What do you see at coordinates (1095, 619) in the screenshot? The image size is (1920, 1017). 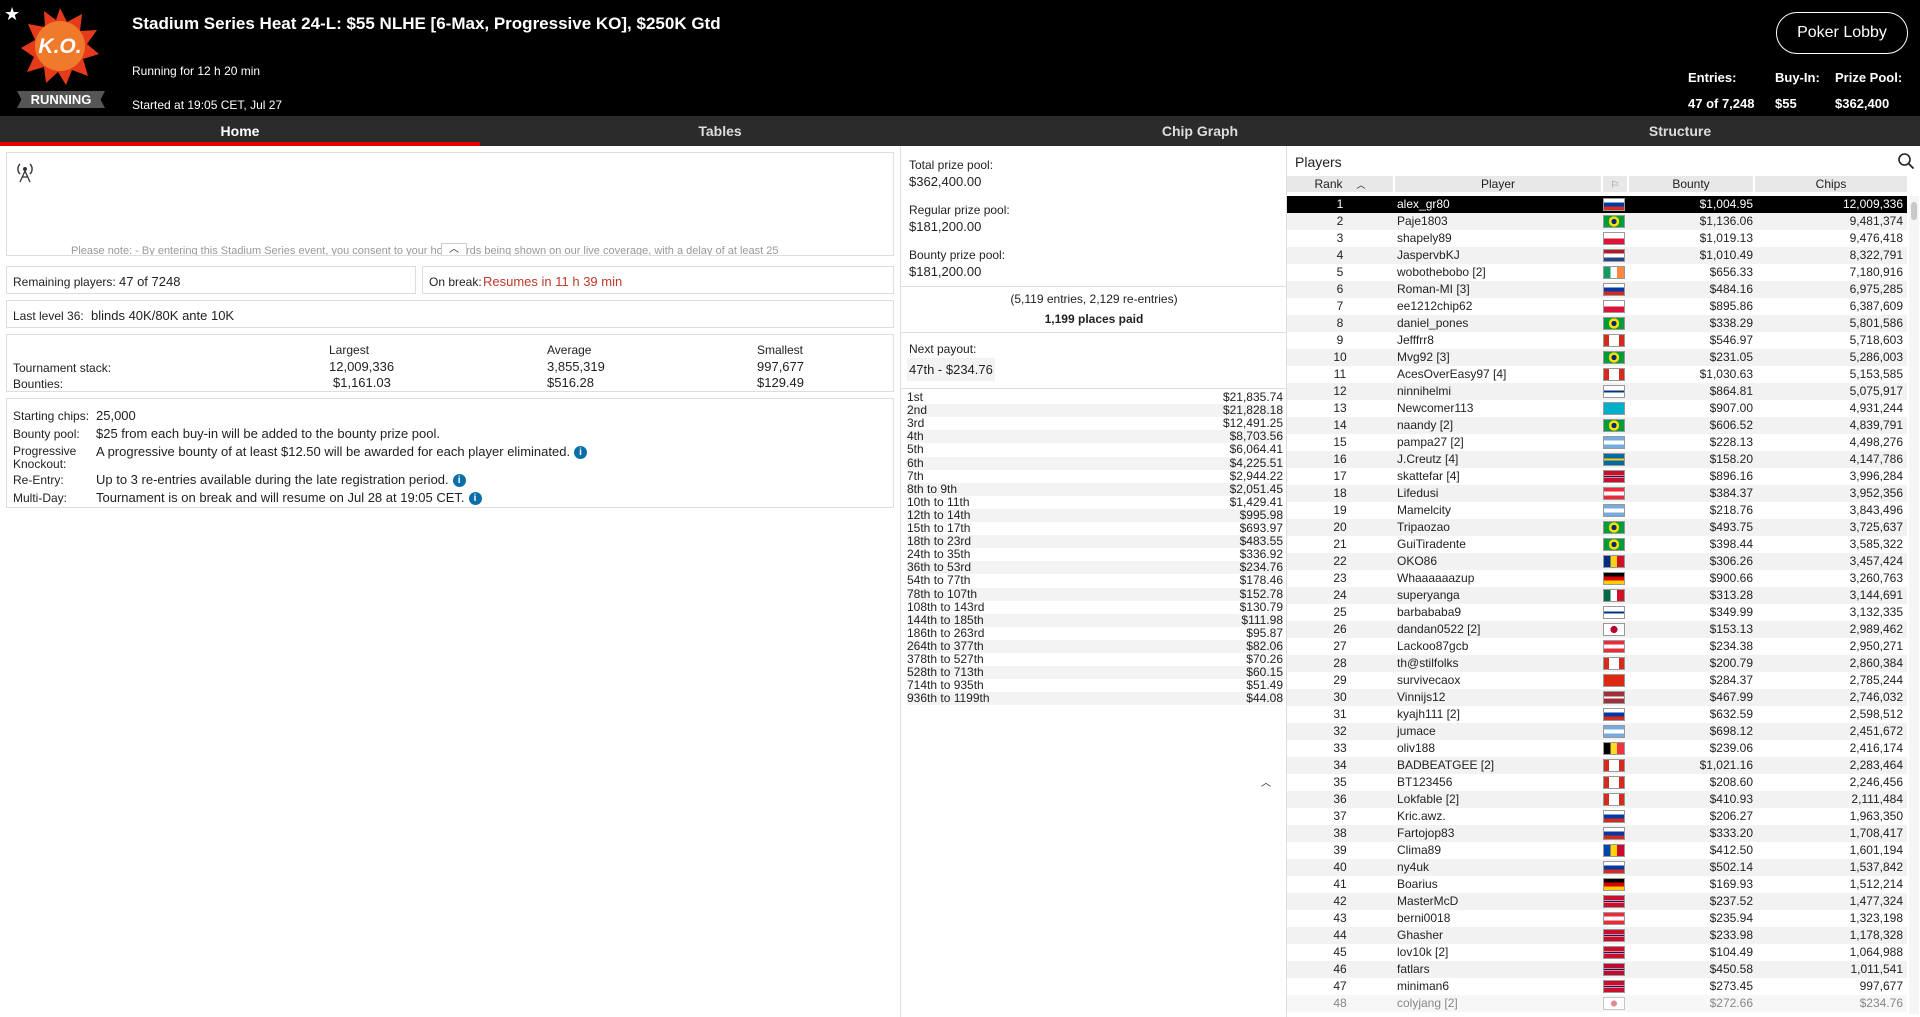 I see `payout-row: 144th to 185th $111.98` at bounding box center [1095, 619].